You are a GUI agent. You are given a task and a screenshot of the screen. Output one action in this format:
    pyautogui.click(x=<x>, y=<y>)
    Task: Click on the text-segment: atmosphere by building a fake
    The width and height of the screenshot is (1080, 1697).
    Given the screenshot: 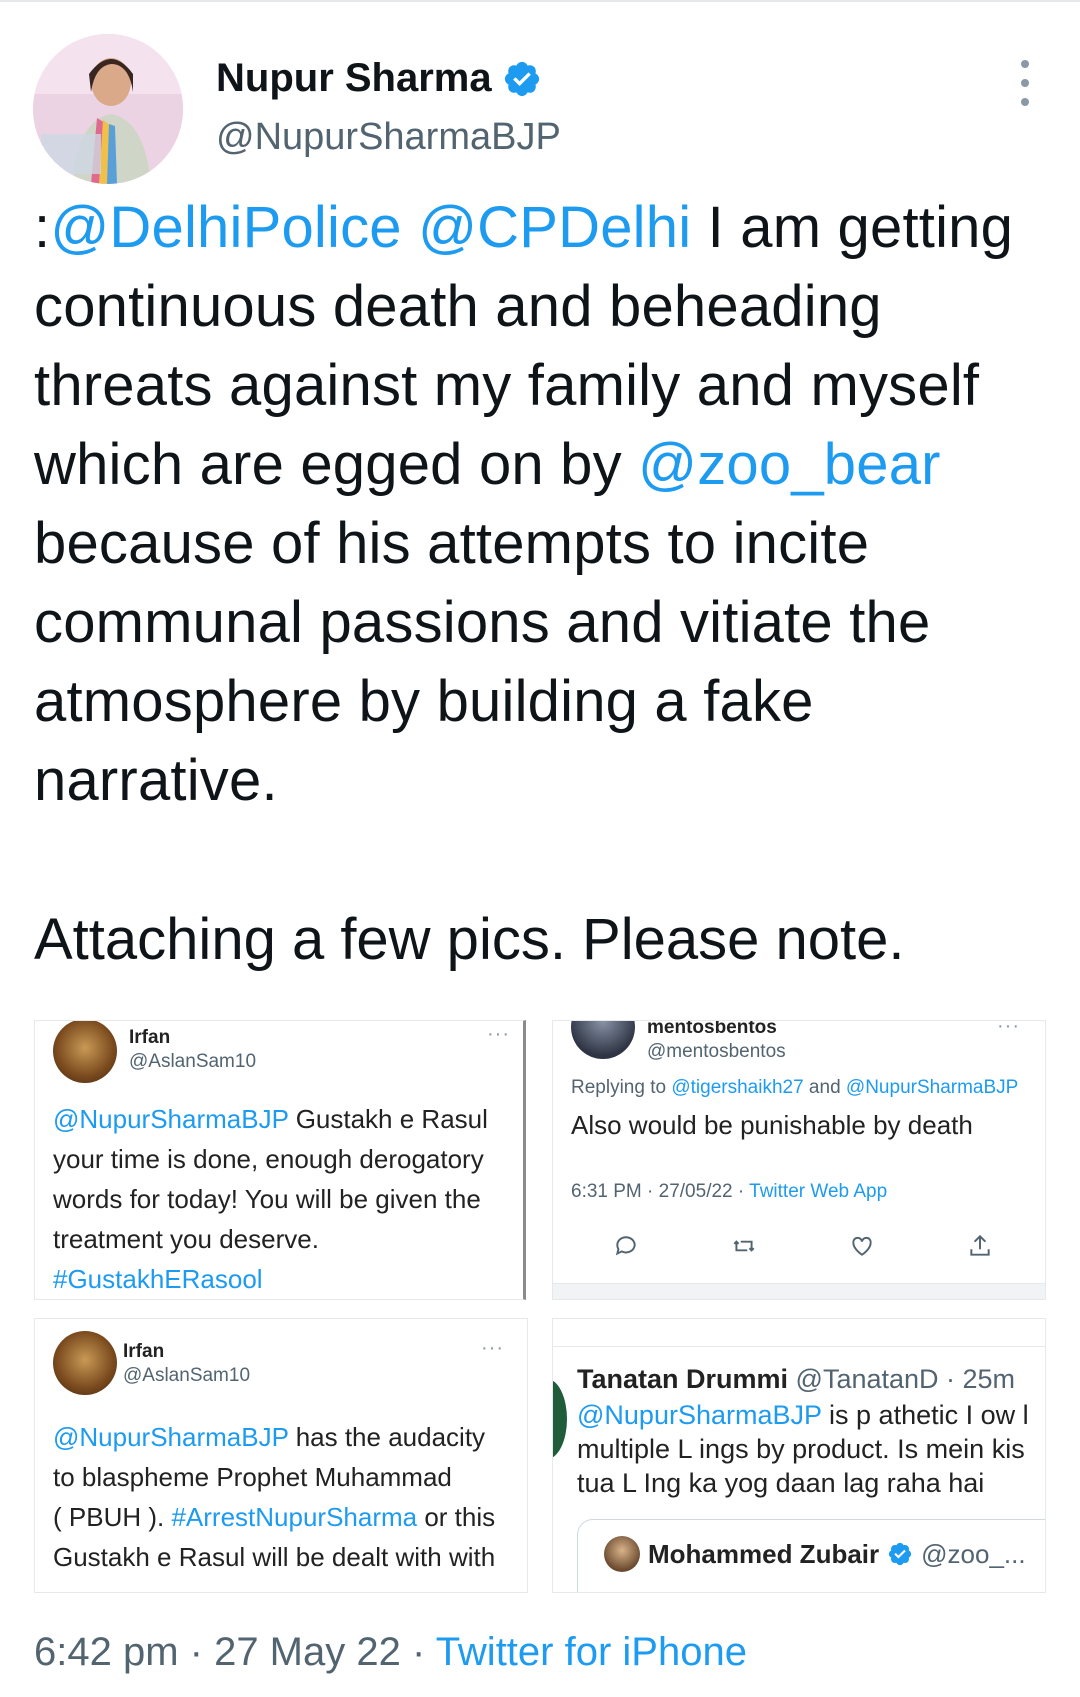 What is the action you would take?
    pyautogui.click(x=424, y=701)
    